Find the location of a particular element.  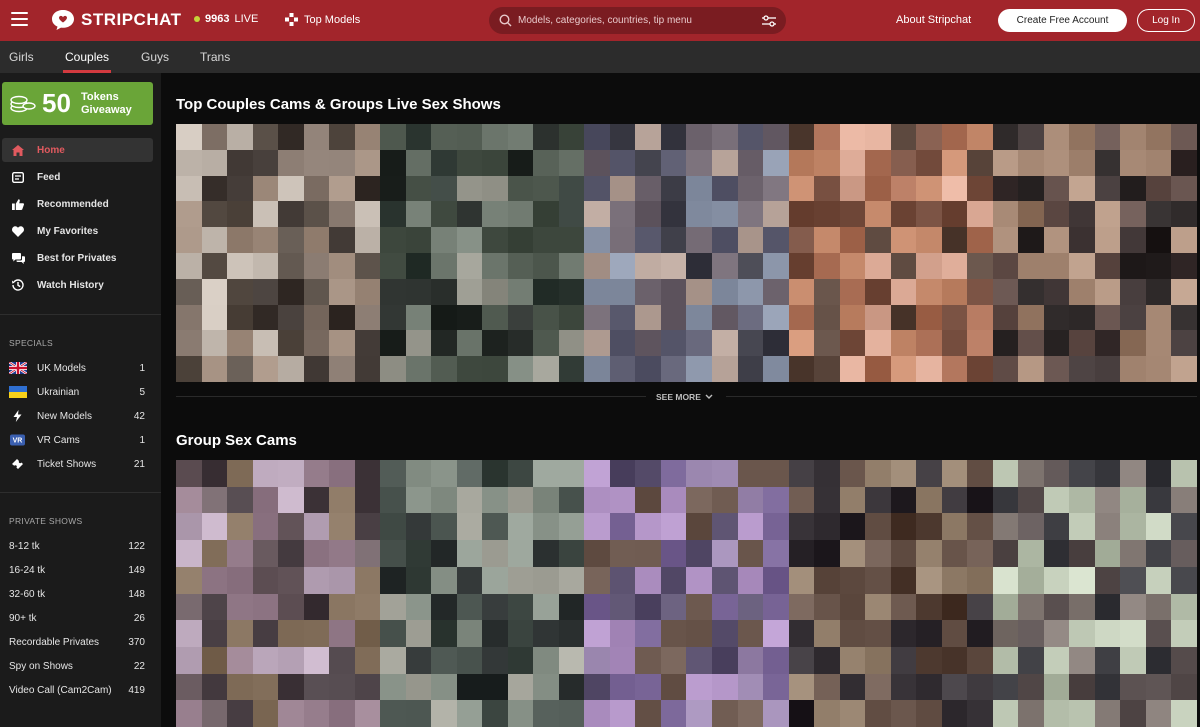

sidebar-item-count: 370 is located at coordinates (136, 642).